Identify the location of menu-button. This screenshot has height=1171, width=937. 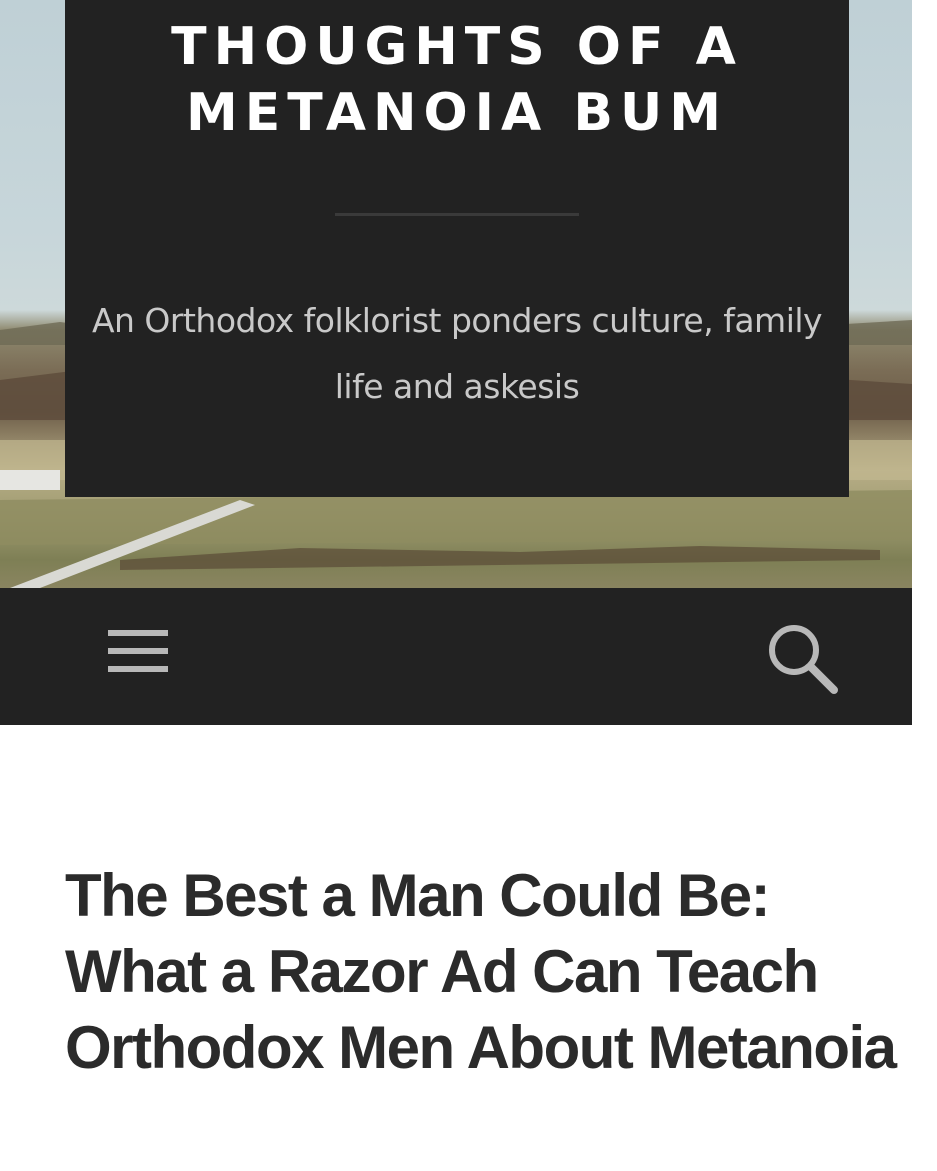
(138, 656).